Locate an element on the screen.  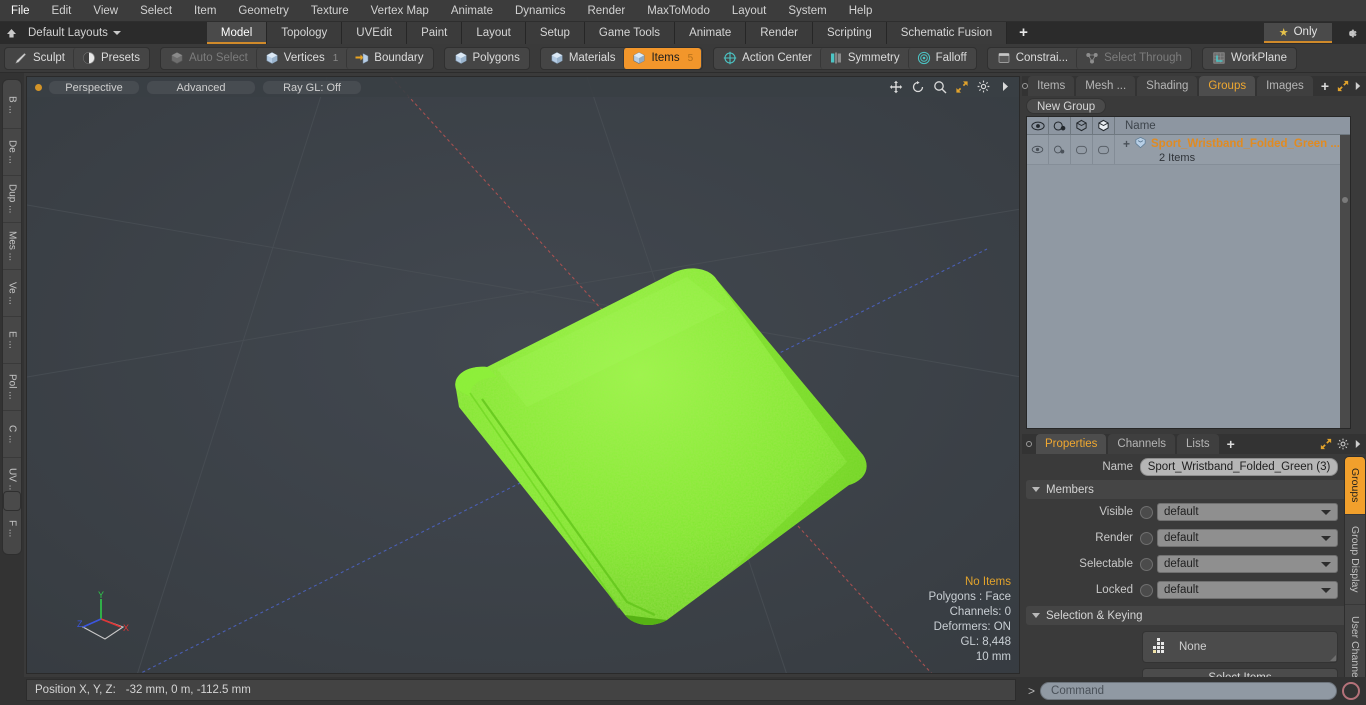
eye-icon is located at coordinates (1038, 125).